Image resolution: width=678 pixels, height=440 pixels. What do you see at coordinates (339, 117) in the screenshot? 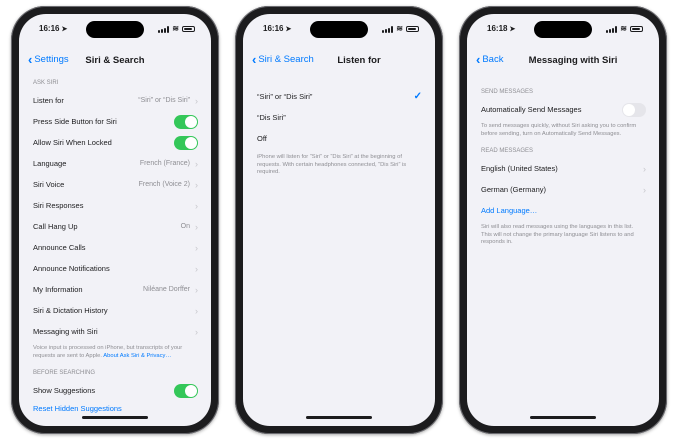
I see `option-dis-siri: “Dis Siri”` at bounding box center [339, 117].